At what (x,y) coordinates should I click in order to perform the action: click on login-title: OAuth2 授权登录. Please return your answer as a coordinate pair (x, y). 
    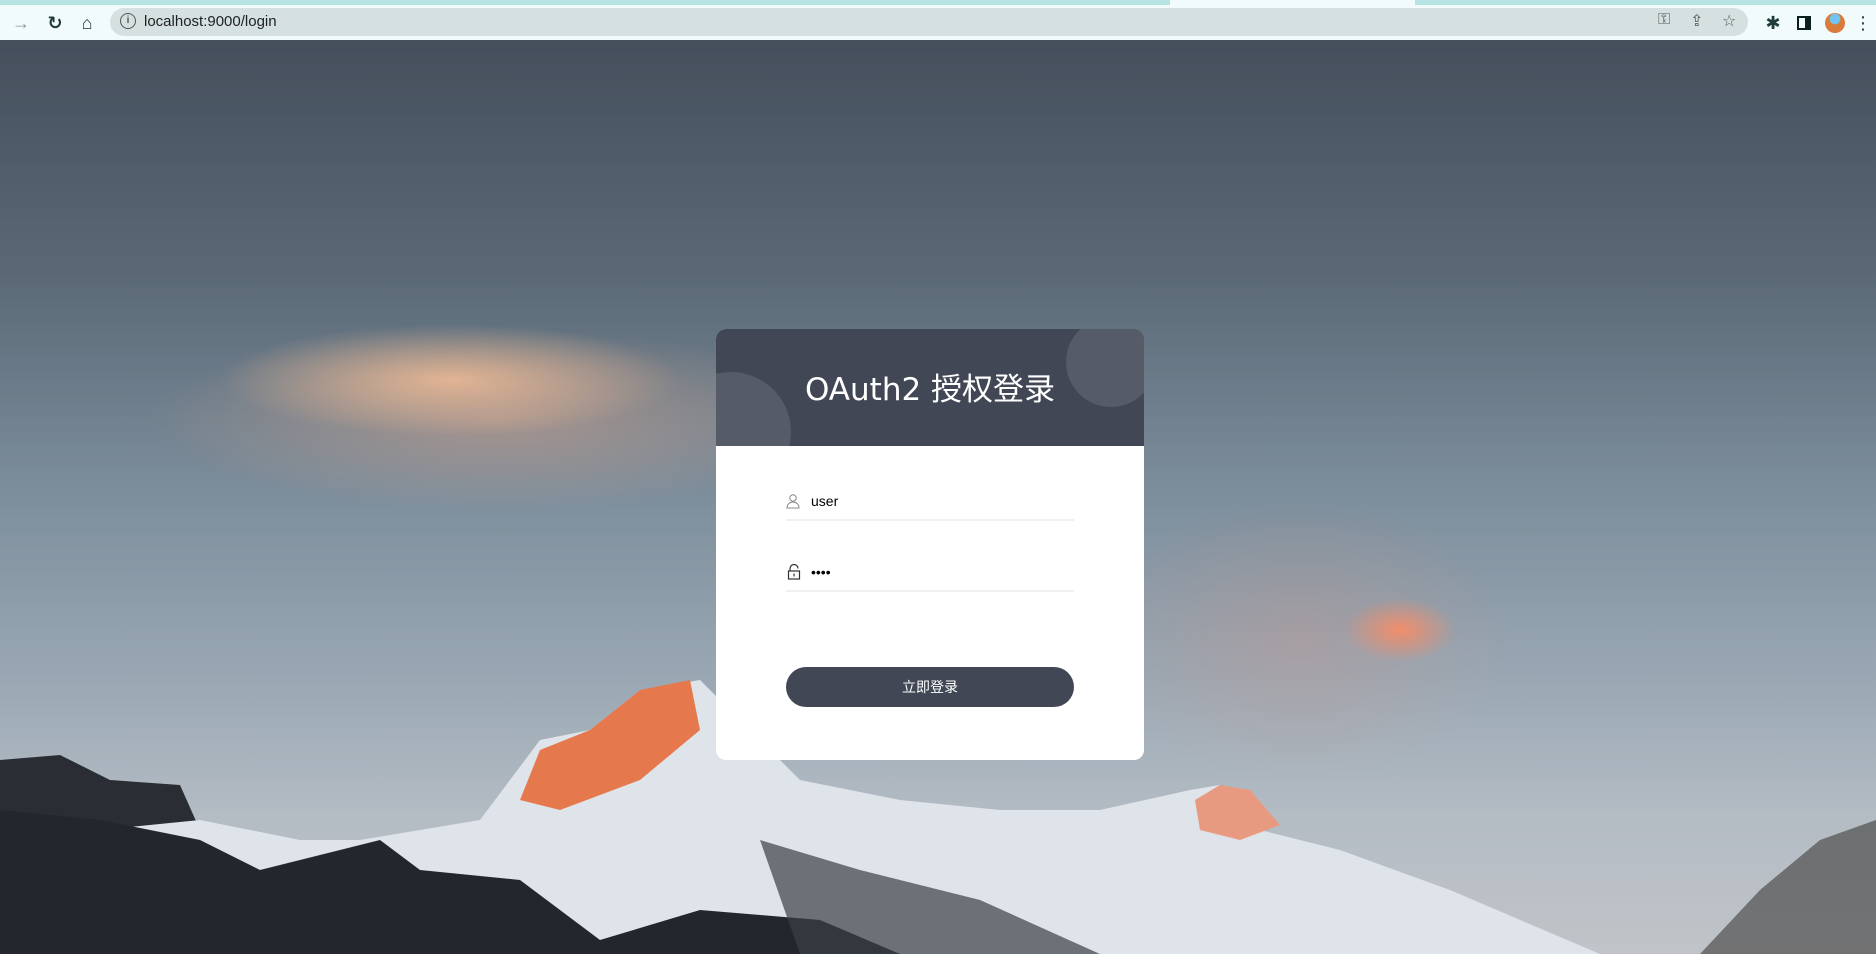
    Looking at the image, I should click on (930, 390).